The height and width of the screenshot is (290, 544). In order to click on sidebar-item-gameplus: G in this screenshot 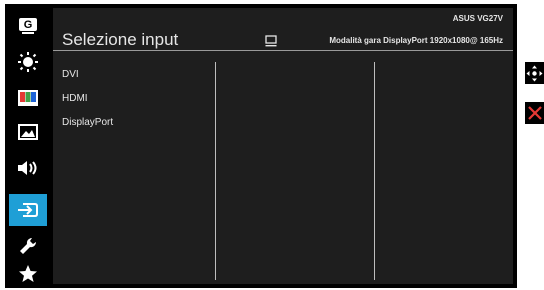, I will do `click(28, 26)`.